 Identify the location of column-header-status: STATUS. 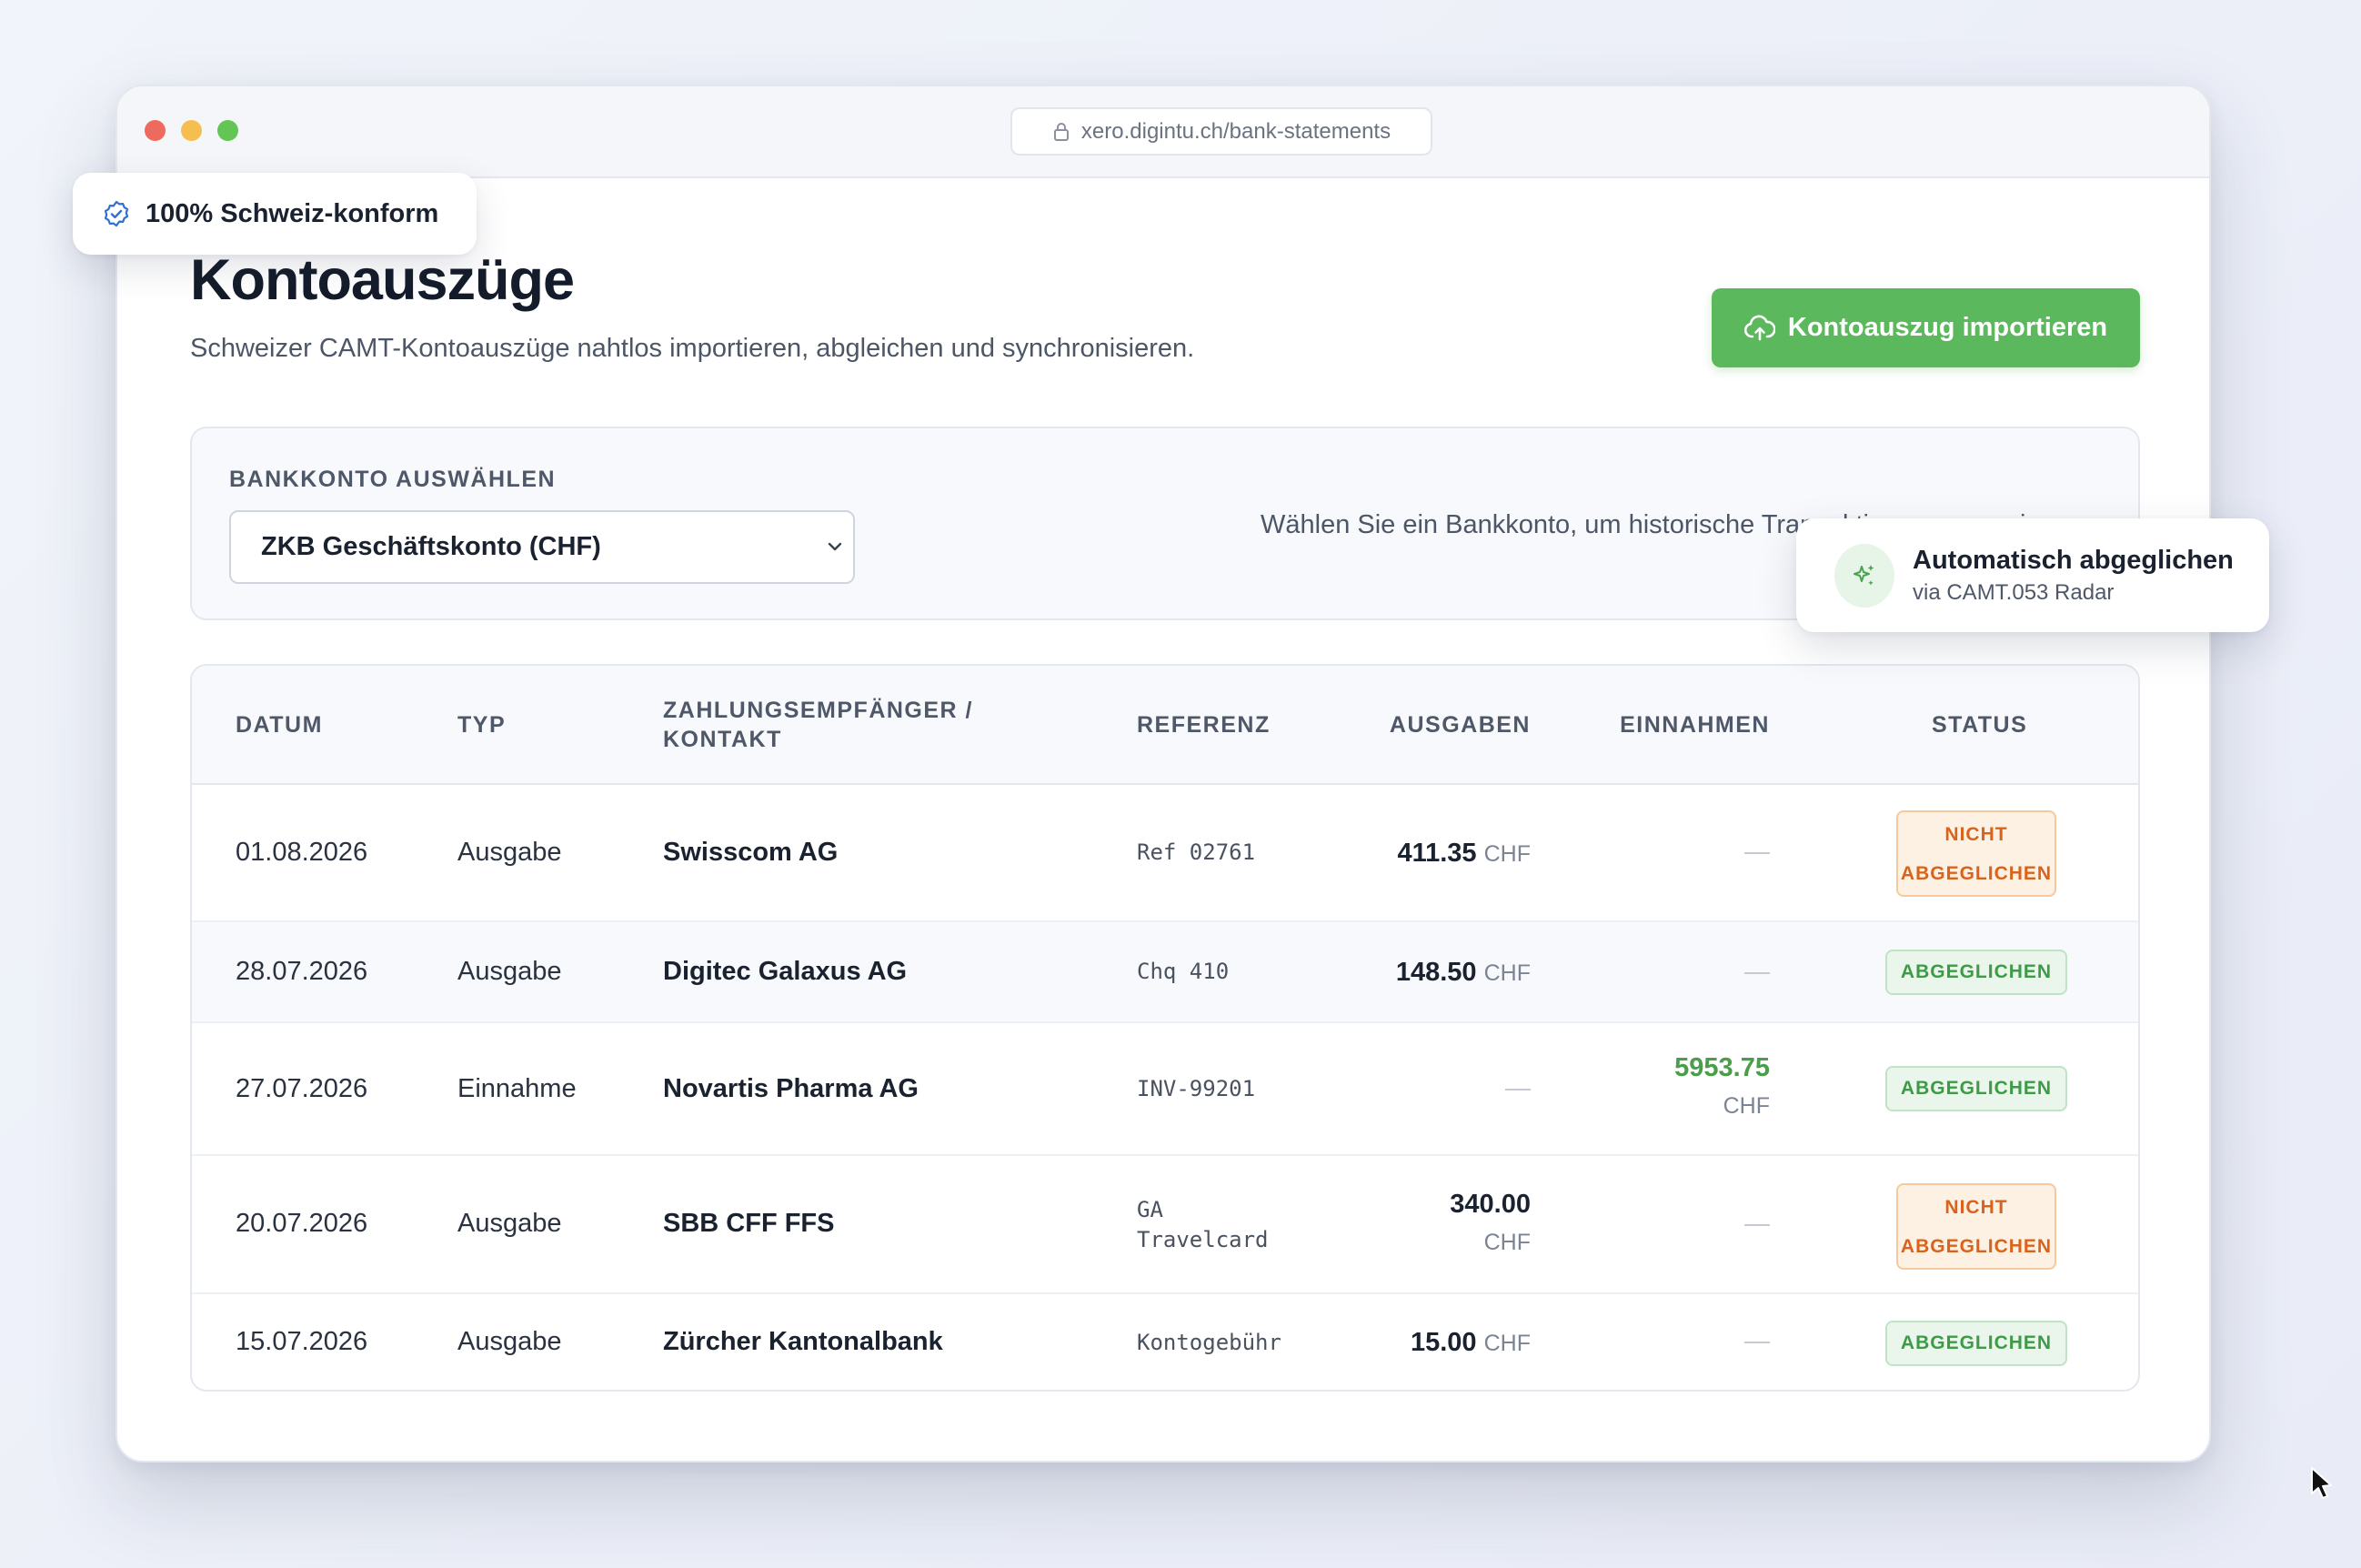
(1980, 725).